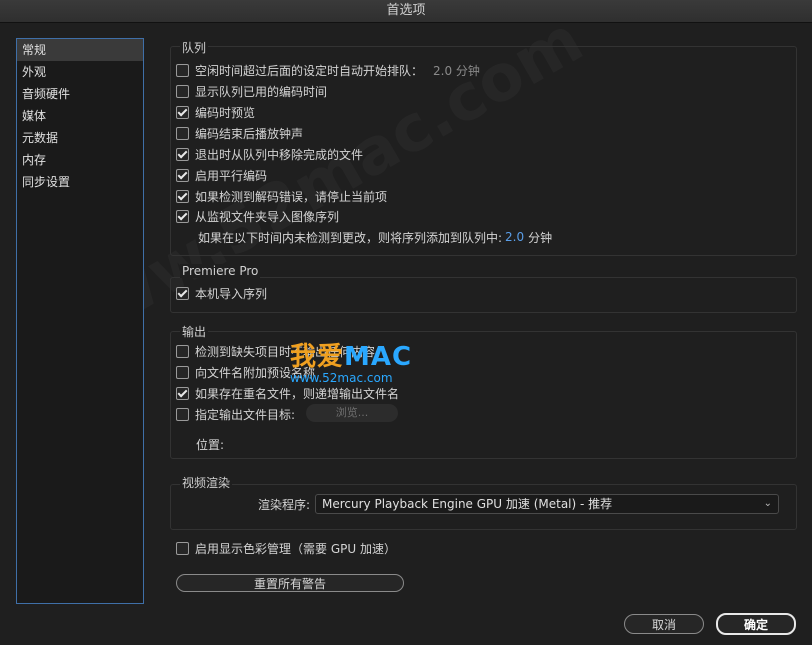  What do you see at coordinates (756, 624) in the screenshot?
I see `ok-button: 确定` at bounding box center [756, 624].